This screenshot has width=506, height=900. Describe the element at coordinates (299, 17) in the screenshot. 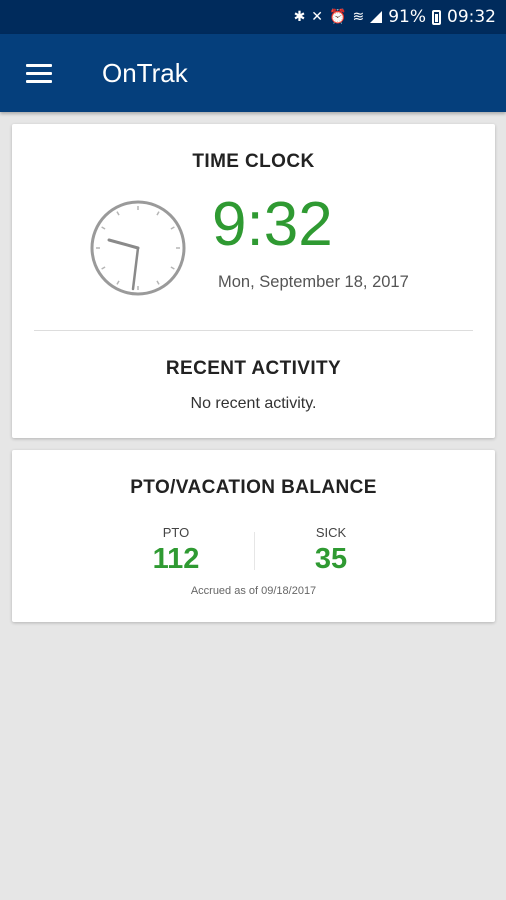

I see `bluetooth-icon: ✱` at that location.